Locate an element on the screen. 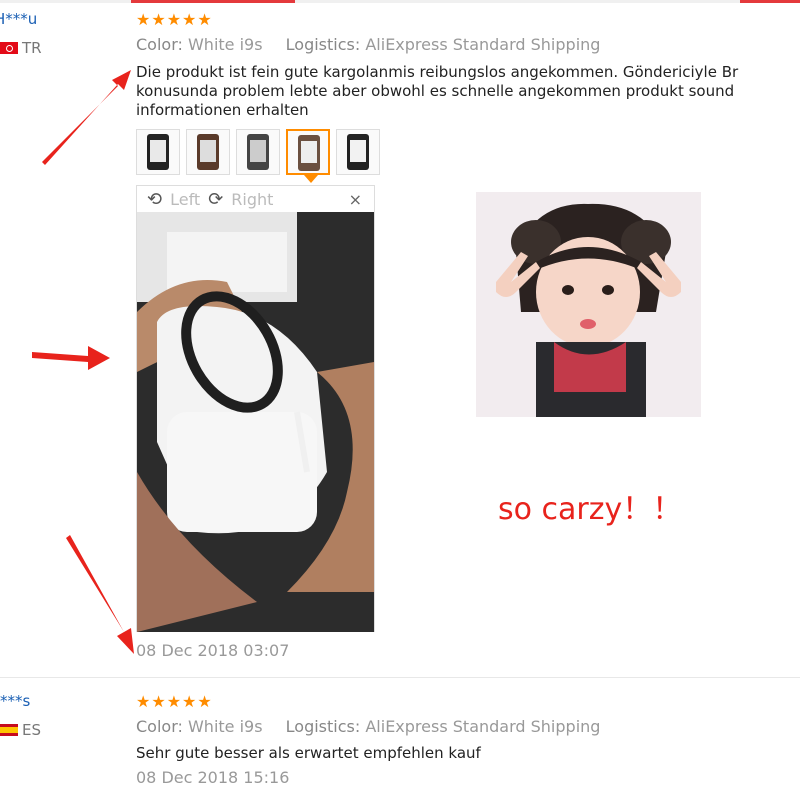 This screenshot has height=800, width=800. rotate-right-icon: ⟳ is located at coordinates (215, 199).